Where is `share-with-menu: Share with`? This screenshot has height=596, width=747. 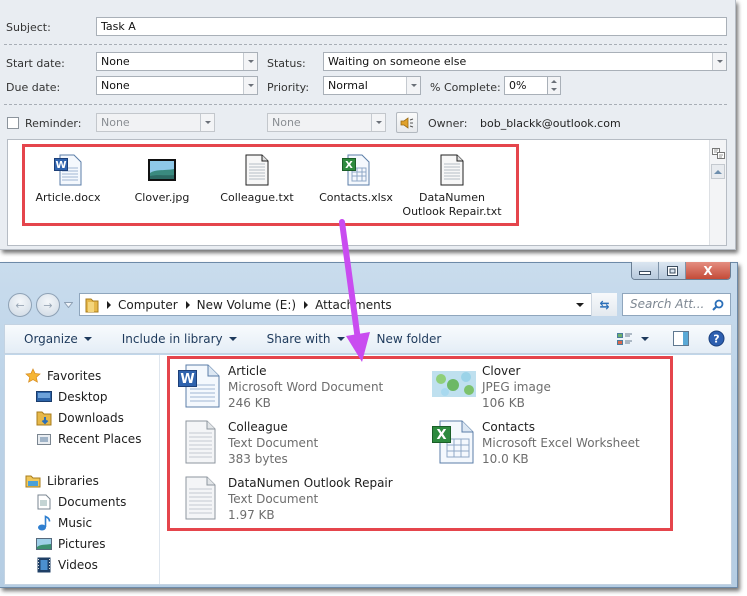 share-with-menu: Share with is located at coordinates (291, 339).